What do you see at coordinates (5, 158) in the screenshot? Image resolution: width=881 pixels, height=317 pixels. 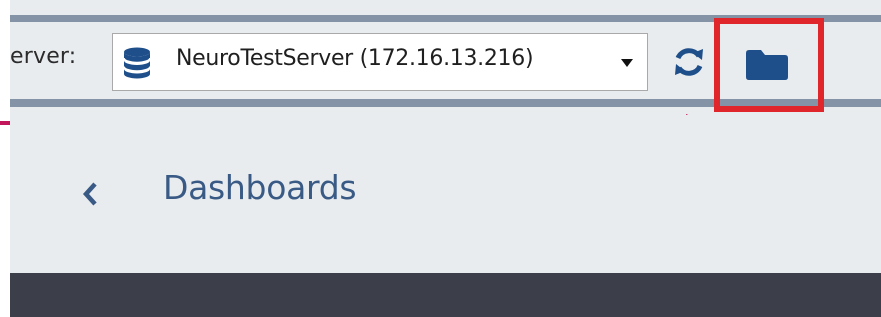 I see `page-margin` at bounding box center [5, 158].